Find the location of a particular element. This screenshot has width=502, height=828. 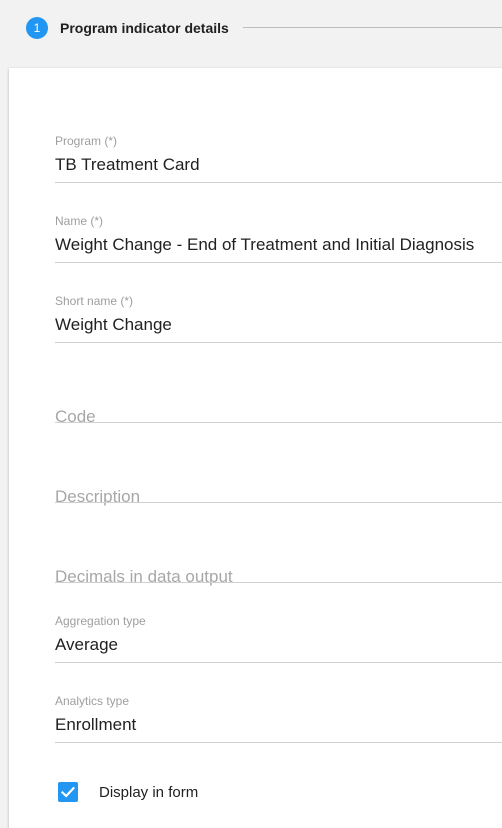

short-name-underline is located at coordinates (278, 342).